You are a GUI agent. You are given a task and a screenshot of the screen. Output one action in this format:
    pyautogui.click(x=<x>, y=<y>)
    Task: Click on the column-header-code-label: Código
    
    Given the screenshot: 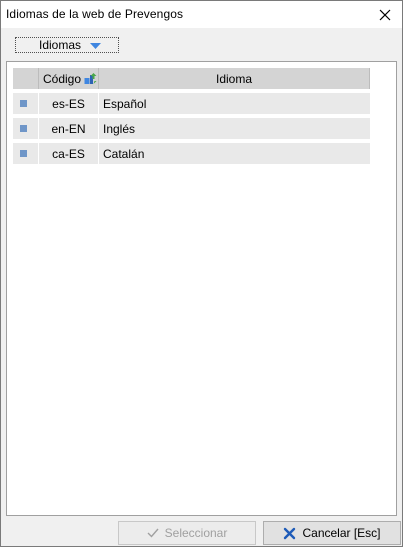 What is the action you would take?
    pyautogui.click(x=62, y=78)
    